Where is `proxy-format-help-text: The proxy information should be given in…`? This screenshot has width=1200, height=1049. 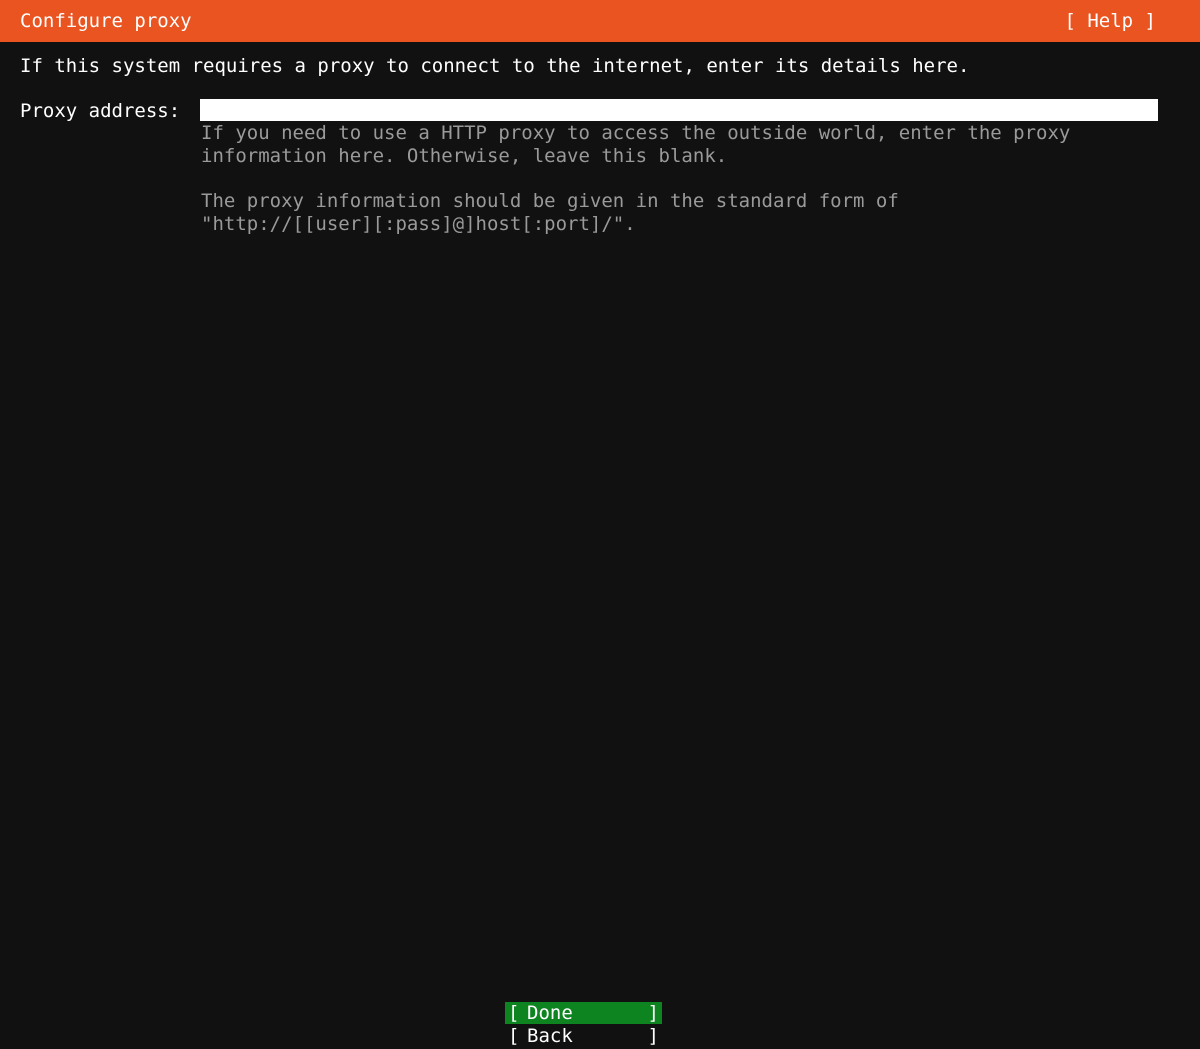 proxy-format-help-text: The proxy information should be given in… is located at coordinates (550, 212).